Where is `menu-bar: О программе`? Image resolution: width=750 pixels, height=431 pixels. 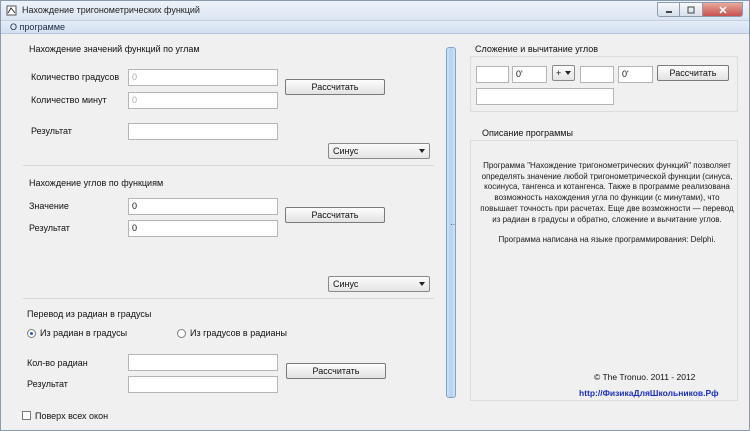
menu-bar: О программе is located at coordinates (375, 27).